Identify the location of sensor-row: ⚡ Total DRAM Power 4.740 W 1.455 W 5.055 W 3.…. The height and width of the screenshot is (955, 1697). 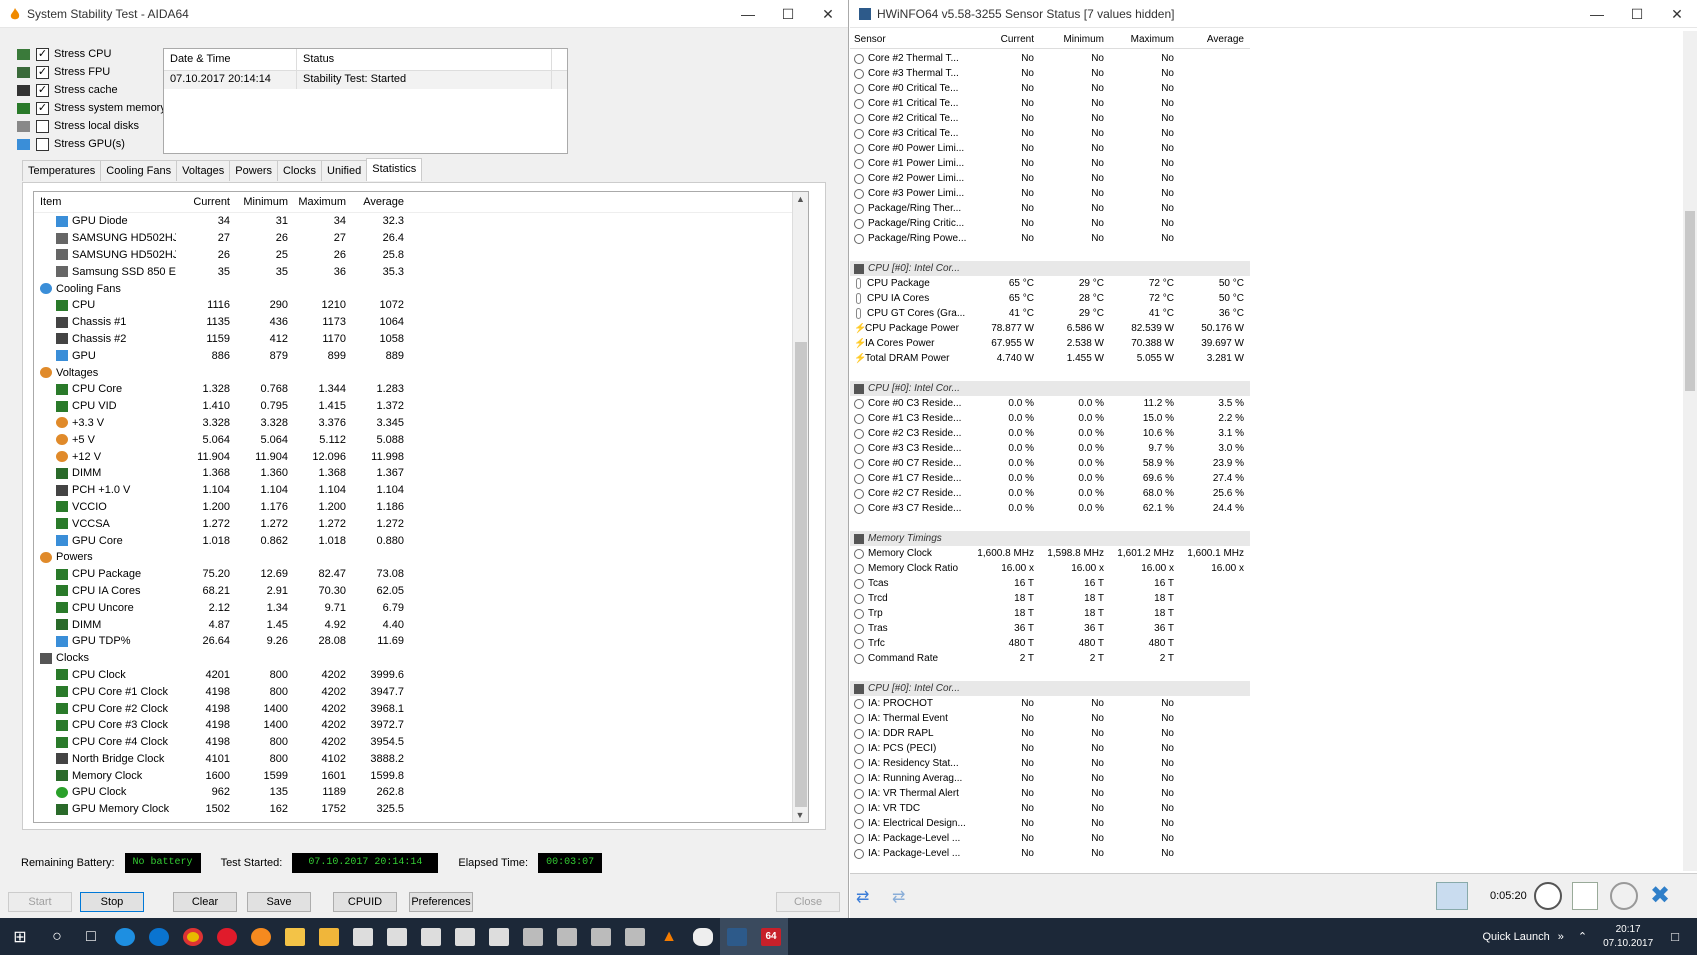
(1050, 358).